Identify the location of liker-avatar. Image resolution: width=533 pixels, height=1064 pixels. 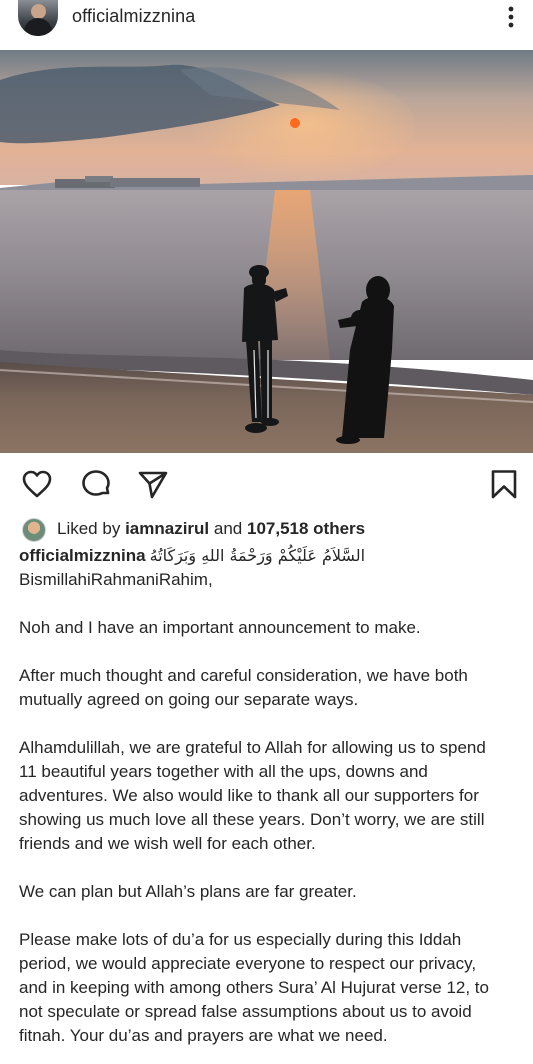
(34, 530).